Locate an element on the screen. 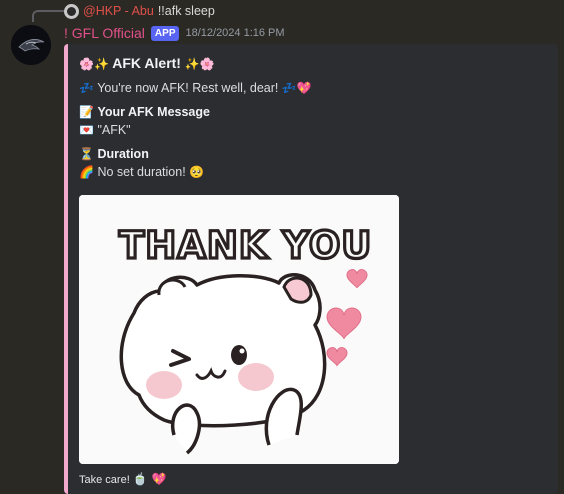 The image size is (564, 494). footer-text: Take care! is located at coordinates (104, 480).